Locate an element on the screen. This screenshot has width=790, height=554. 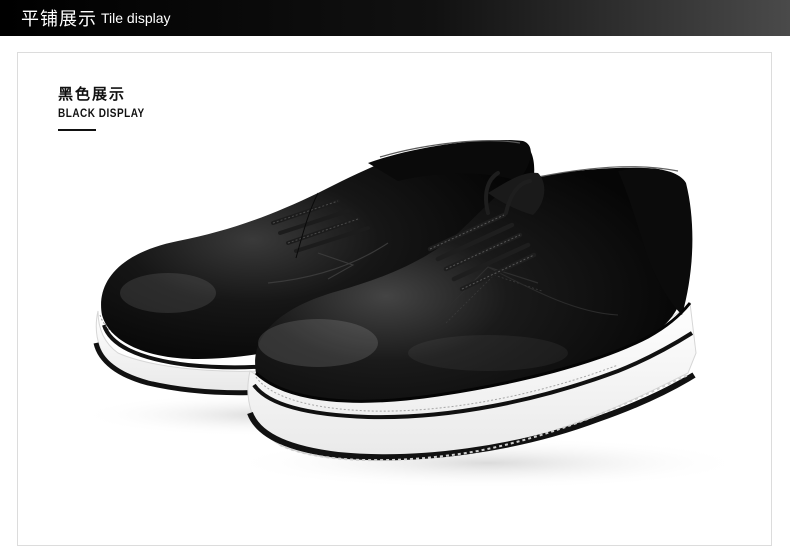
section-header-bar: 平铺展示 Tile display is located at coordinates (395, 18).